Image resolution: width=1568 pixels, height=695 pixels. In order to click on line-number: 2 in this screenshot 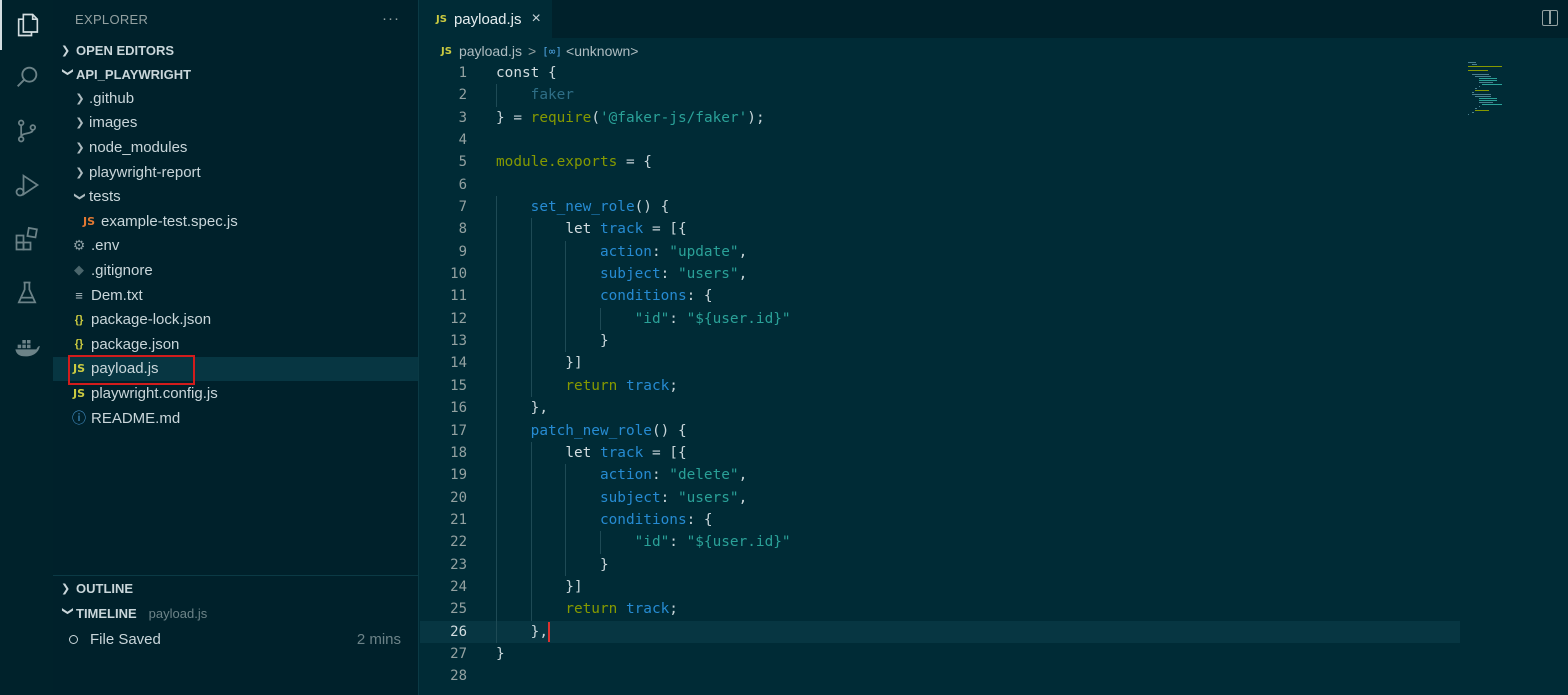, I will do `click(462, 95)`.